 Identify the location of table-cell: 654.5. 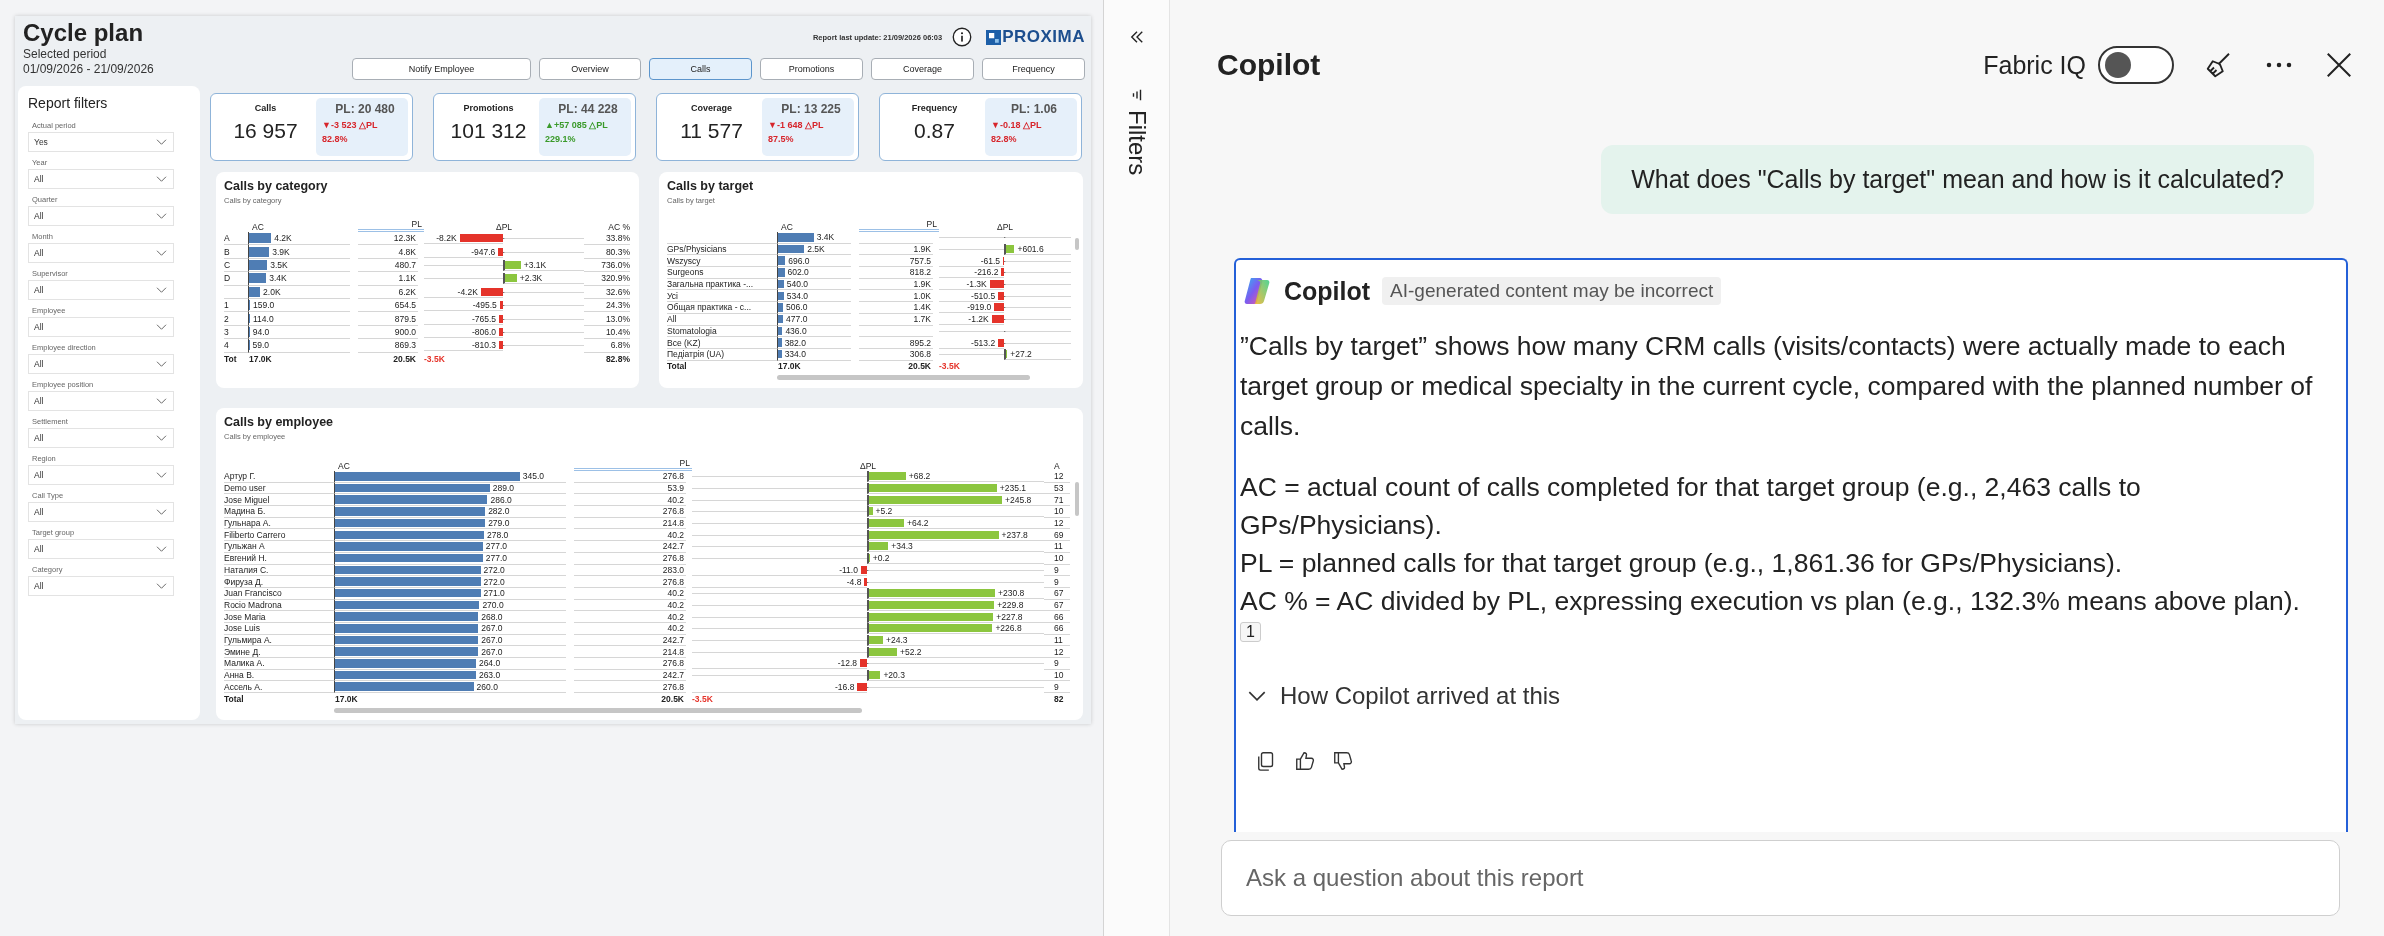
(388, 305).